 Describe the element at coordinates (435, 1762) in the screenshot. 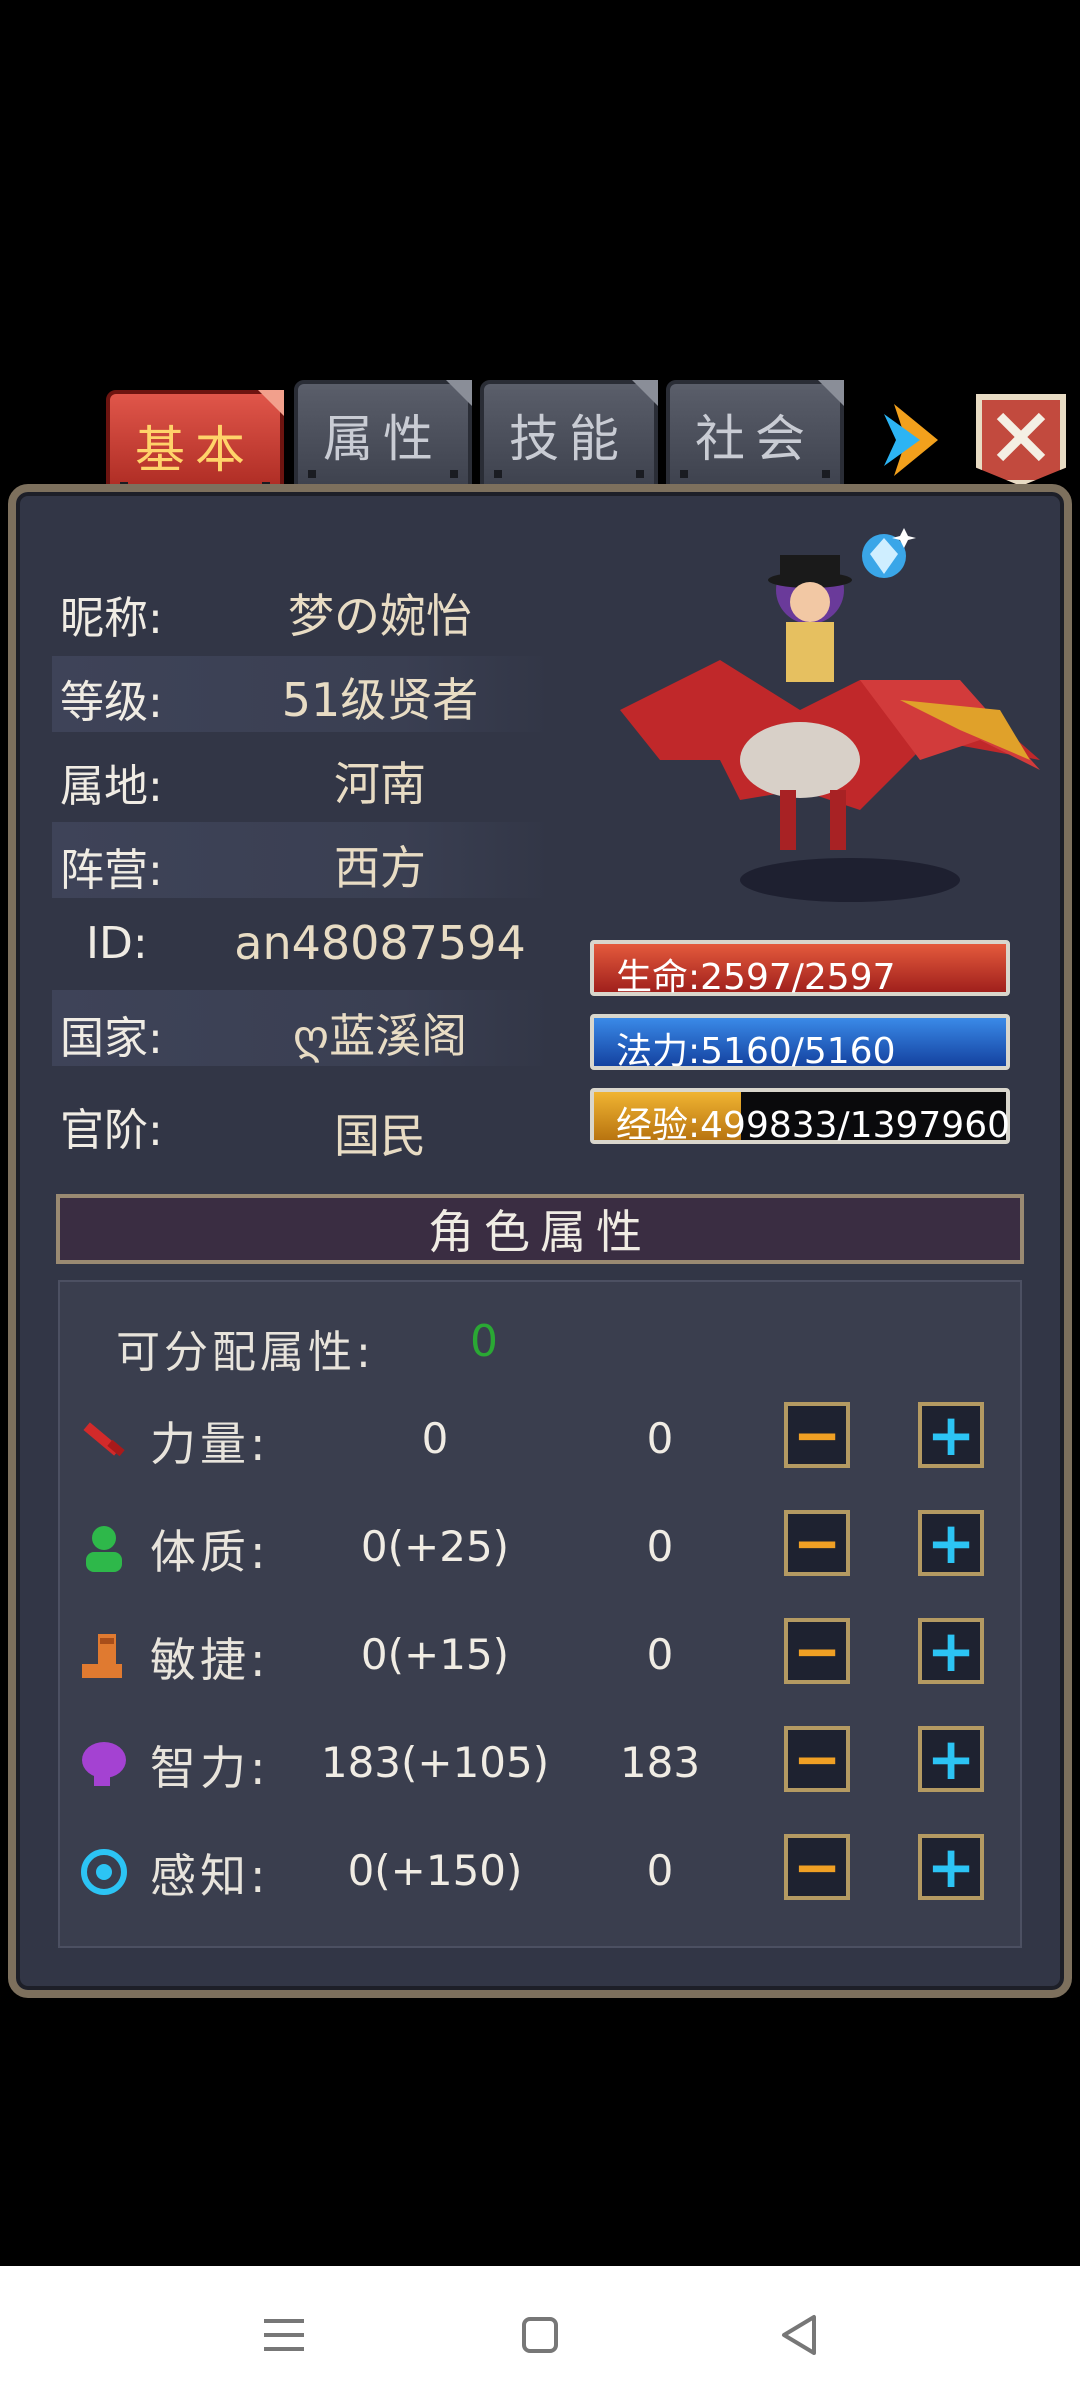

I see `intelligence-base: 183(+105)` at that location.